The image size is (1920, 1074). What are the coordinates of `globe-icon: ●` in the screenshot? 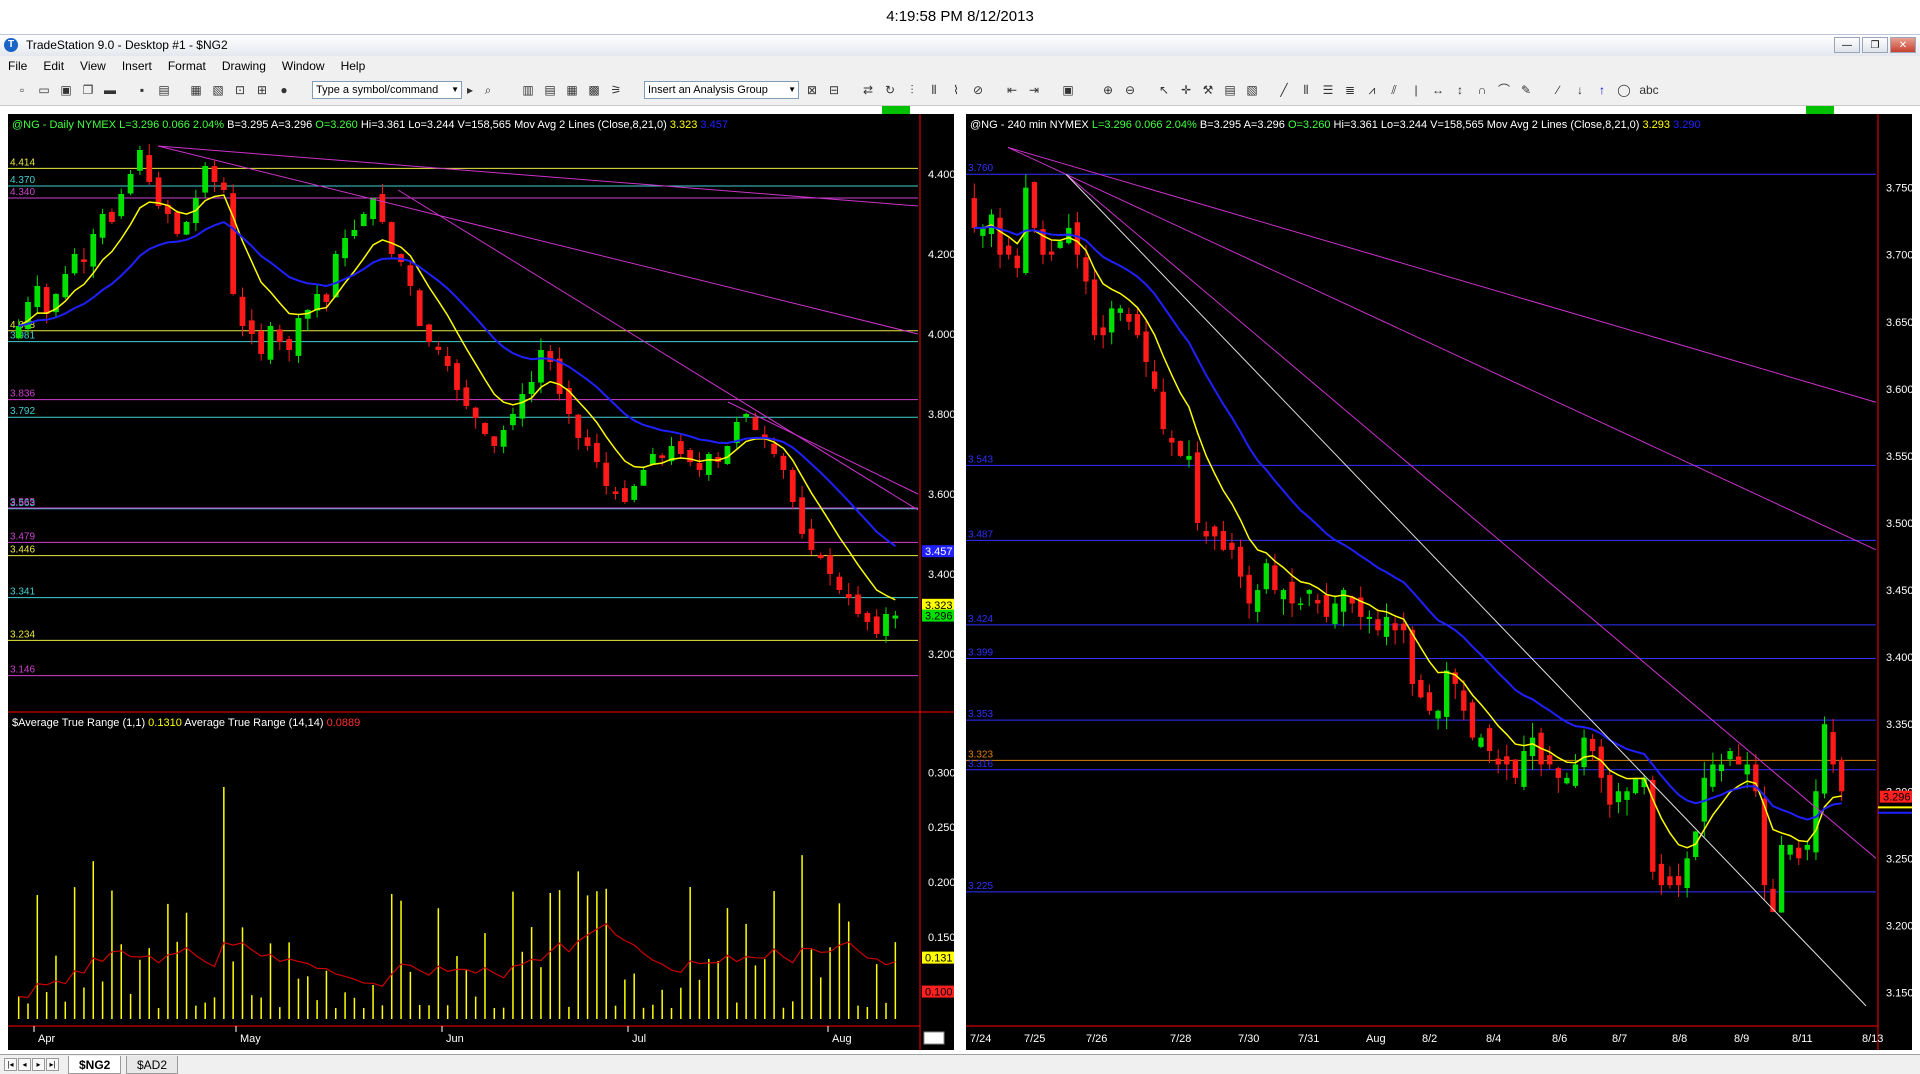 It's located at (284, 90).